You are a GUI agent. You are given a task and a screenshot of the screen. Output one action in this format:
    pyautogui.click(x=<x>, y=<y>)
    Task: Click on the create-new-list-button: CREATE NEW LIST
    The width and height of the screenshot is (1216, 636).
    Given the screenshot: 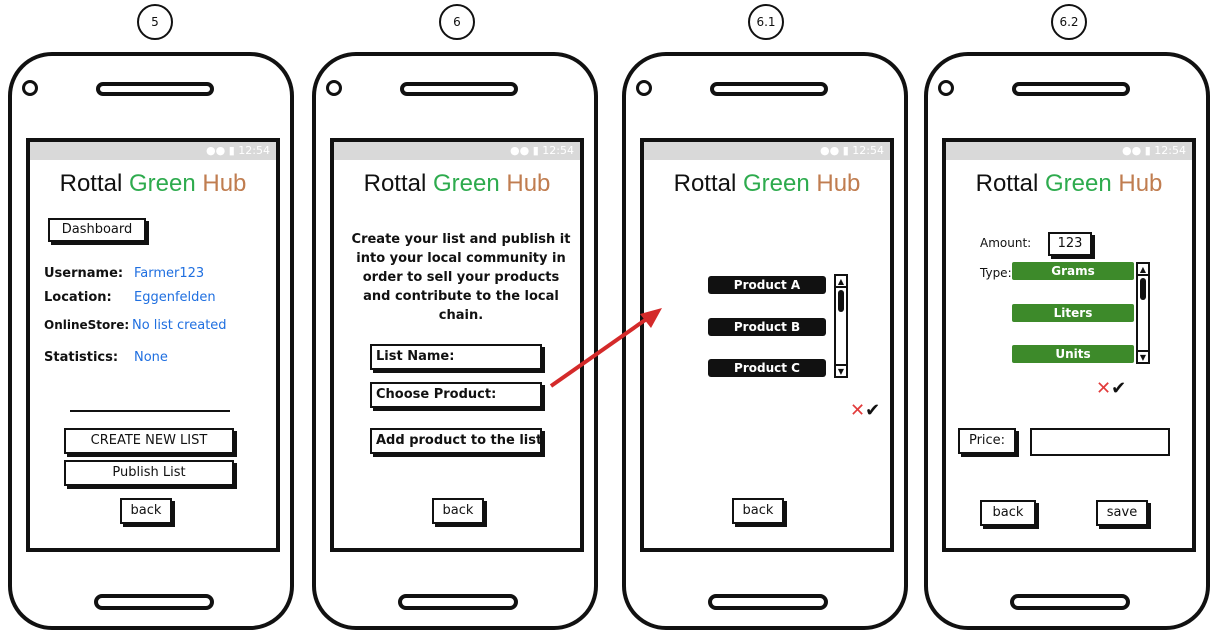 What is the action you would take?
    pyautogui.click(x=149, y=441)
    